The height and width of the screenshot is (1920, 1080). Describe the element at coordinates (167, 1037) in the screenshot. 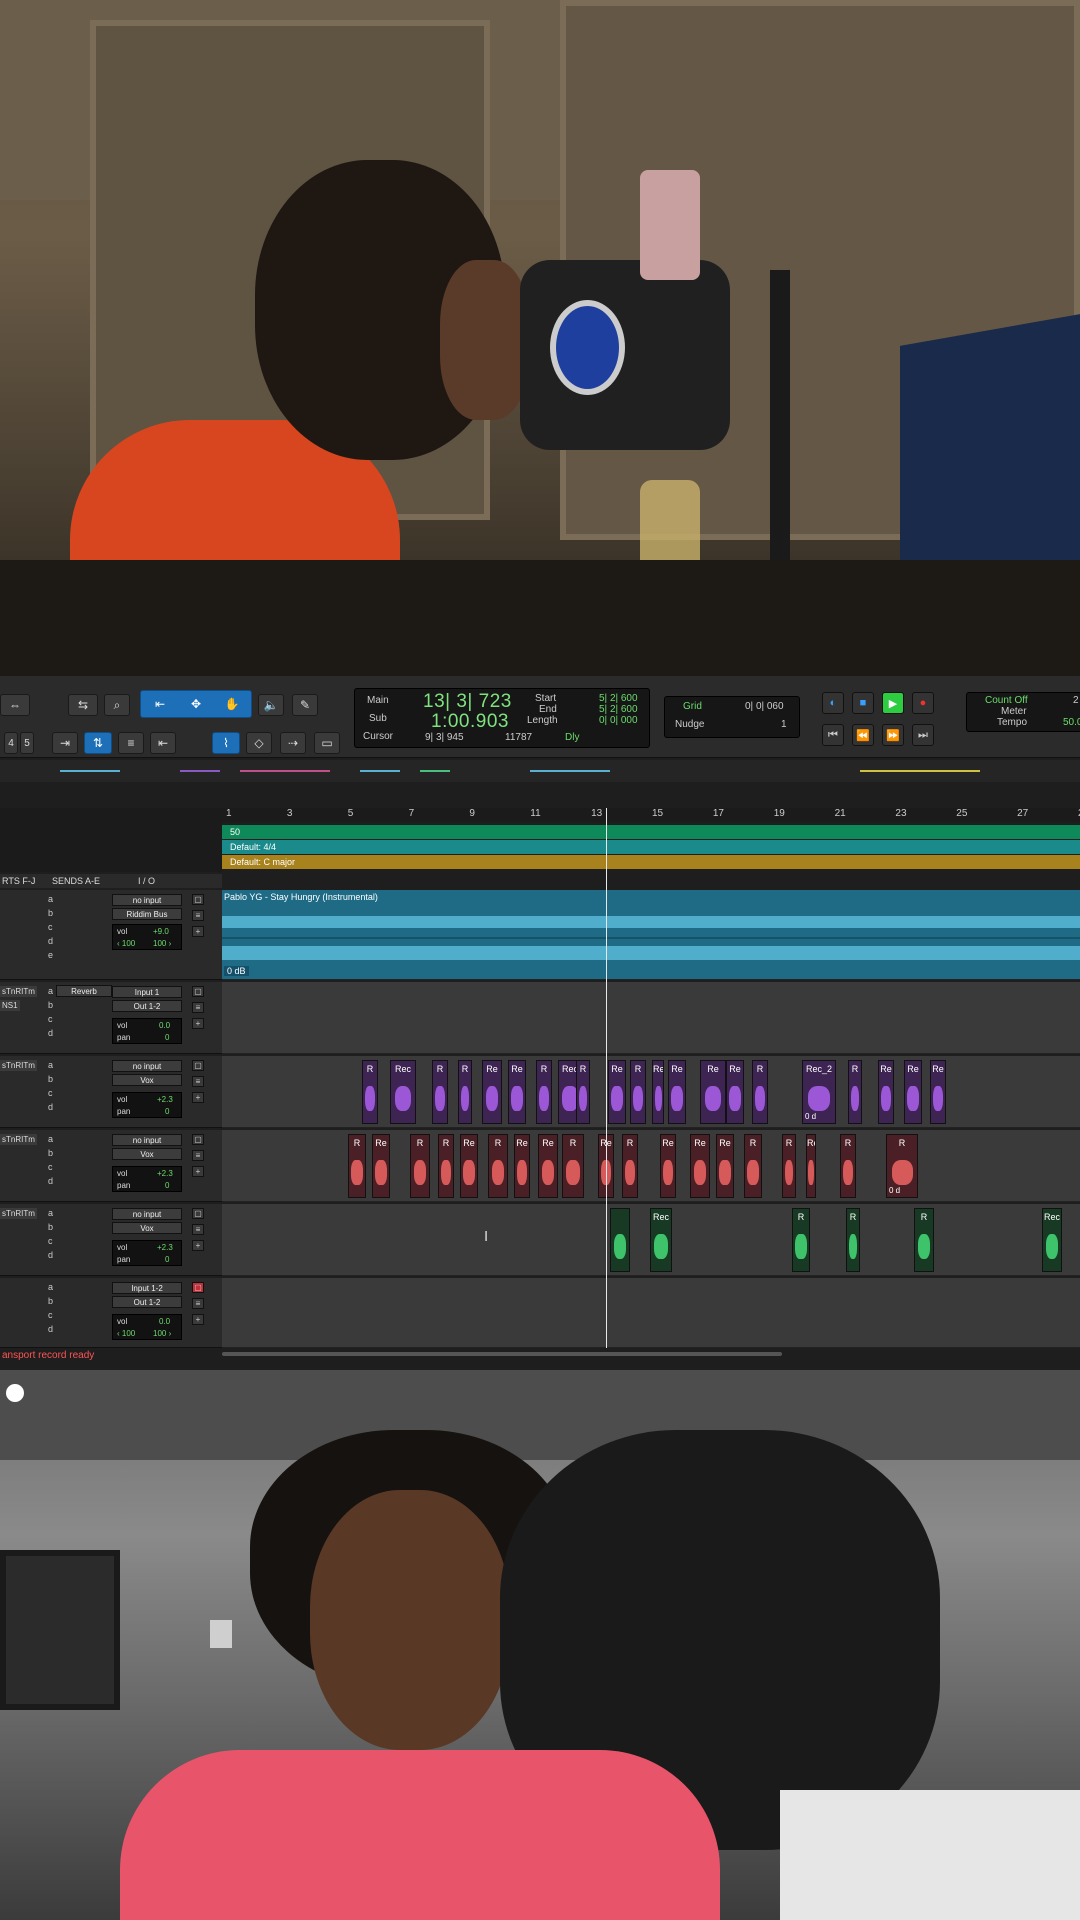

I see `pan-value: 0` at that location.